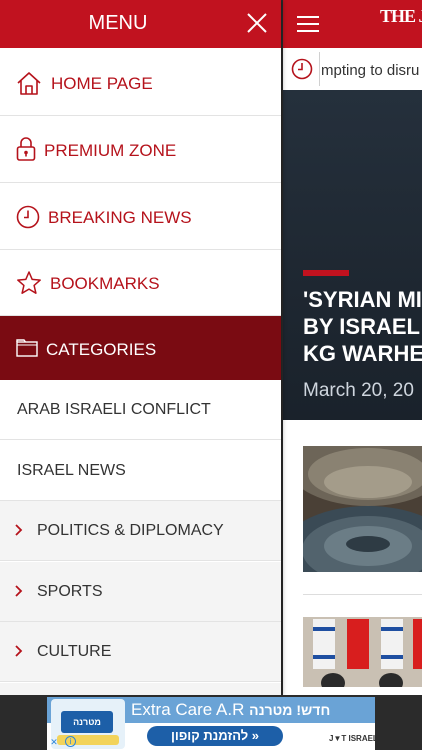 The width and height of the screenshot is (422, 750). What do you see at coordinates (362, 594) in the screenshot?
I see `article-separator` at bounding box center [362, 594].